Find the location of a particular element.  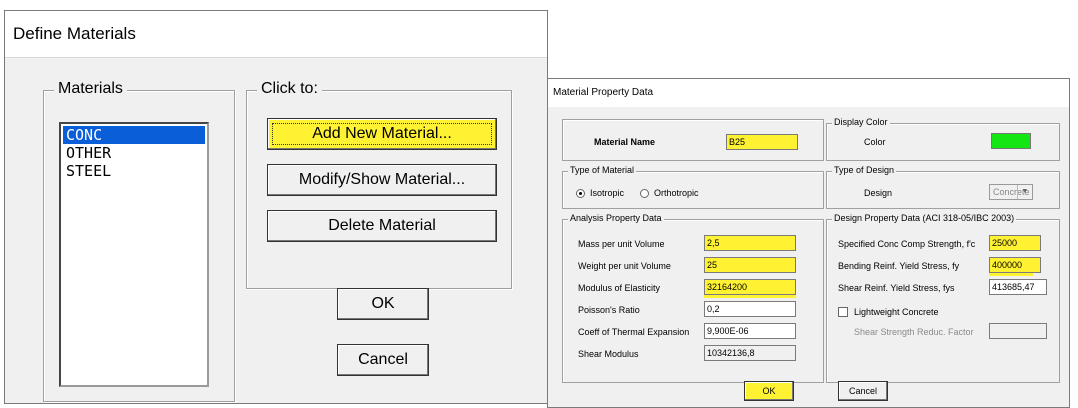

shear-reduc-field is located at coordinates (1018, 331).